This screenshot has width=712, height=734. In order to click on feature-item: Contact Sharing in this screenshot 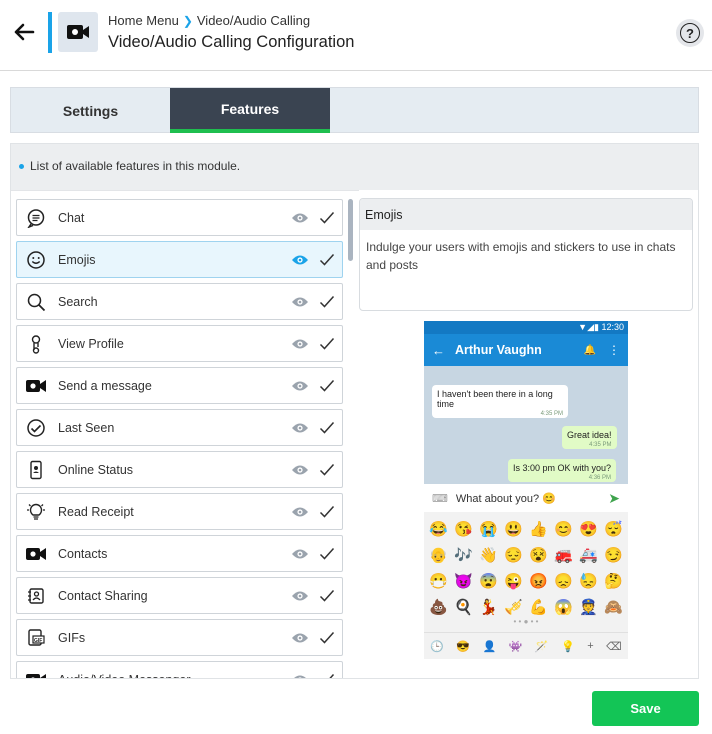, I will do `click(179, 595)`.